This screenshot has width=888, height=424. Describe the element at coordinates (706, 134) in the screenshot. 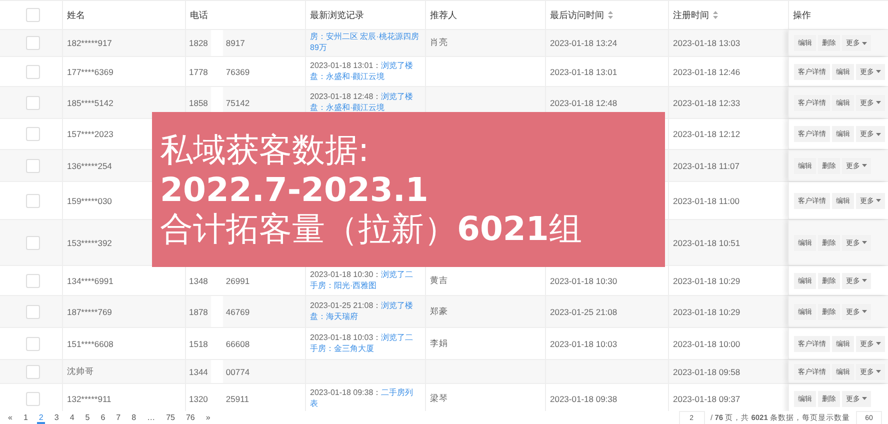

I see `table-cell: 2023-01-18 12:12` at that location.